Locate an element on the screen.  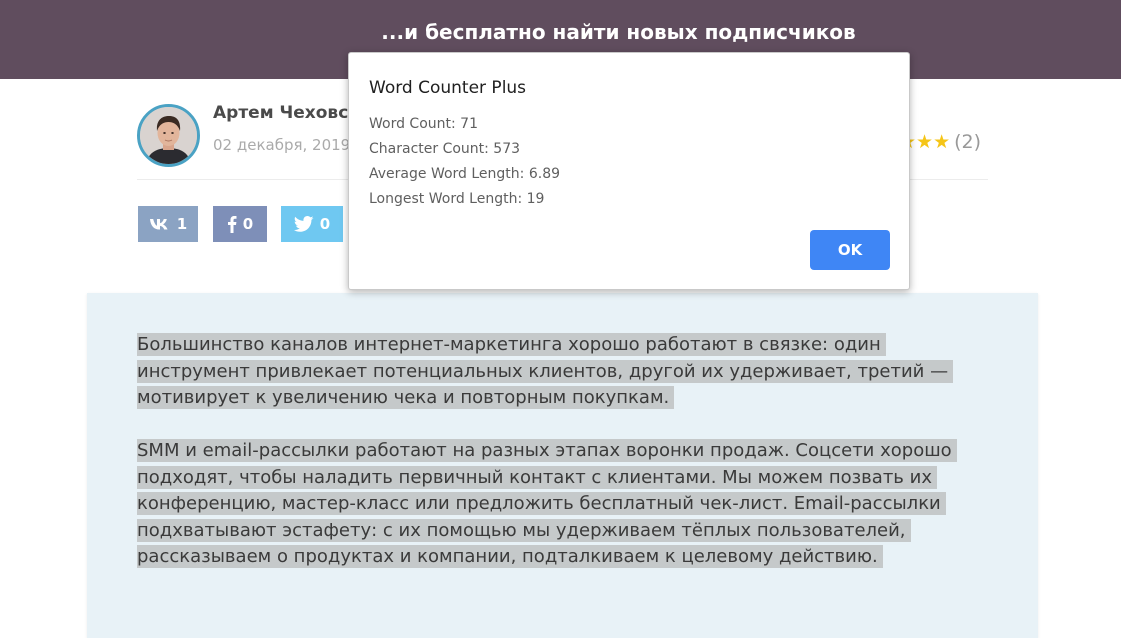
share-vk-button: 1 is located at coordinates (168, 224).